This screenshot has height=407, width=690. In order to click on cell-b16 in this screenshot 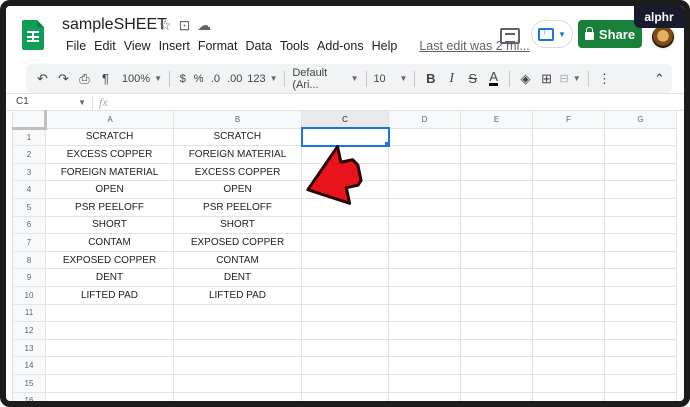, I will do `click(237, 396)`.